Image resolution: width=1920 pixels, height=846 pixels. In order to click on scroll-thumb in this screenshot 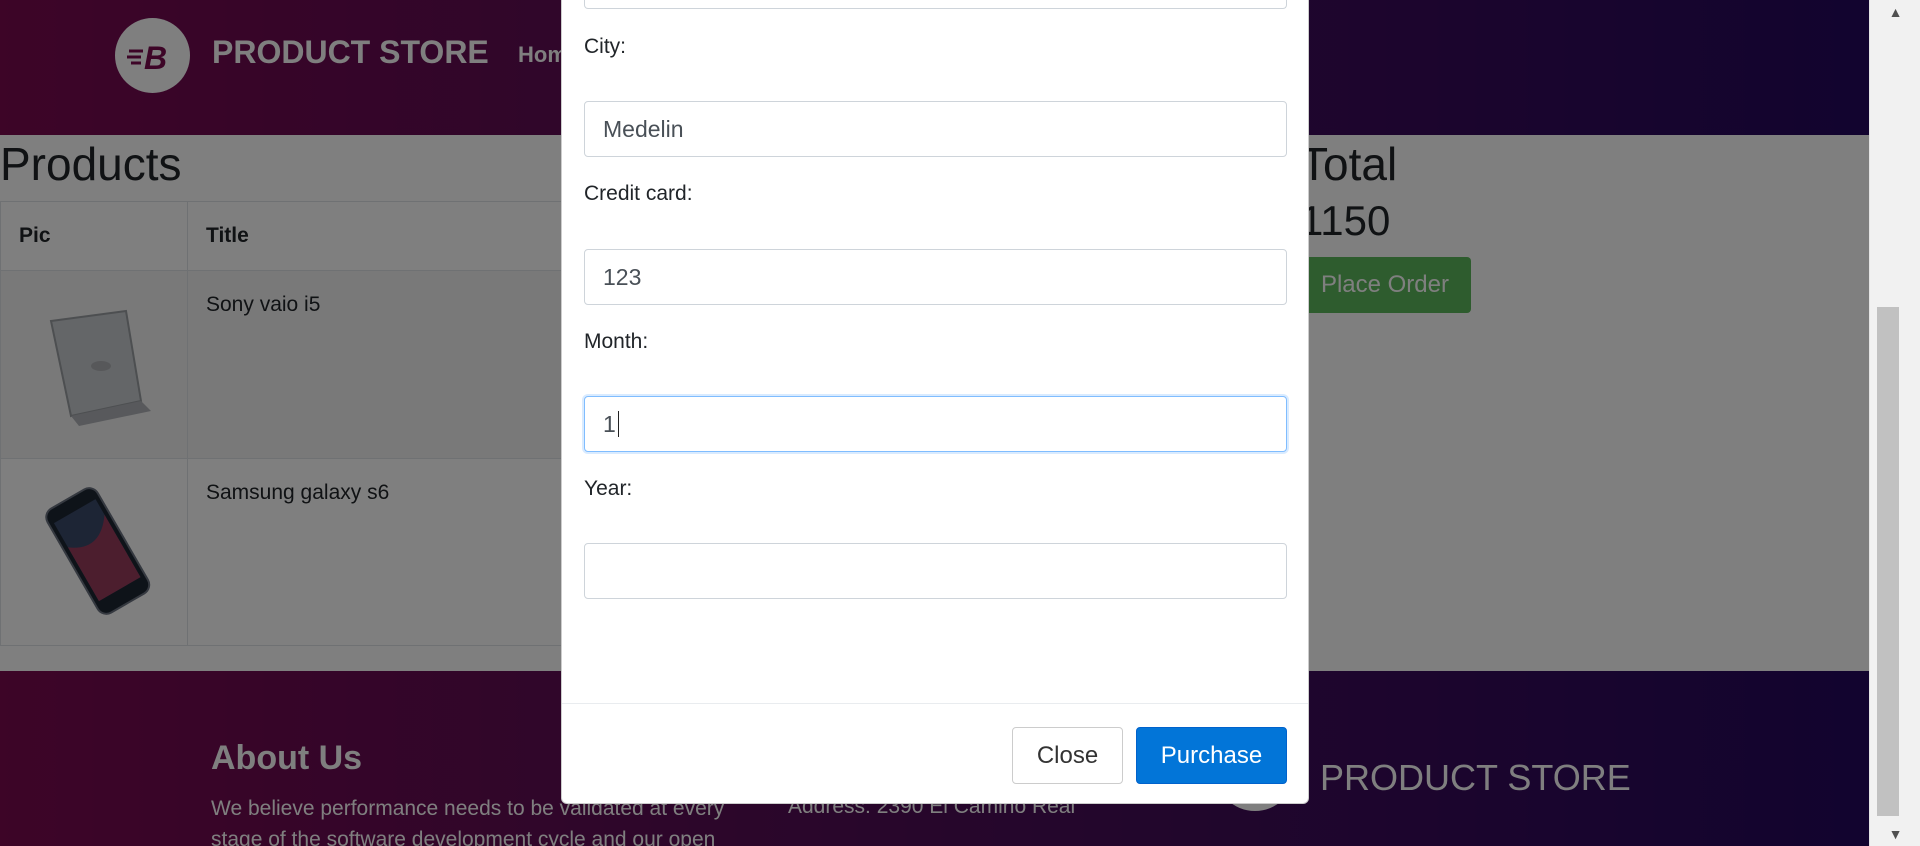, I will do `click(1888, 561)`.